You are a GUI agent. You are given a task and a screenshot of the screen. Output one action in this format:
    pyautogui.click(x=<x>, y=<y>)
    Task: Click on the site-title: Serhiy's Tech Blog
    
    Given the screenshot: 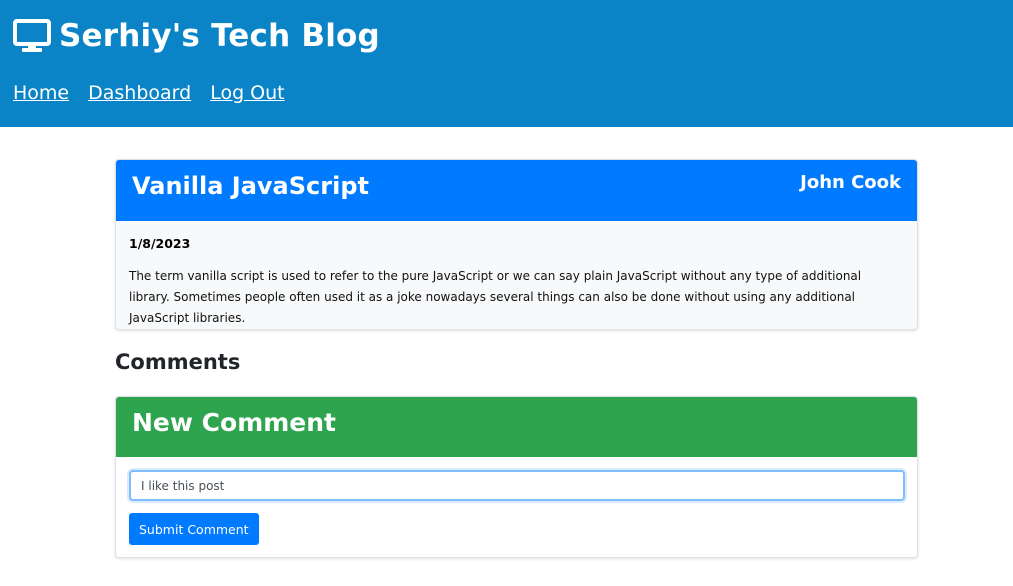 What is the action you would take?
    pyautogui.click(x=219, y=36)
    